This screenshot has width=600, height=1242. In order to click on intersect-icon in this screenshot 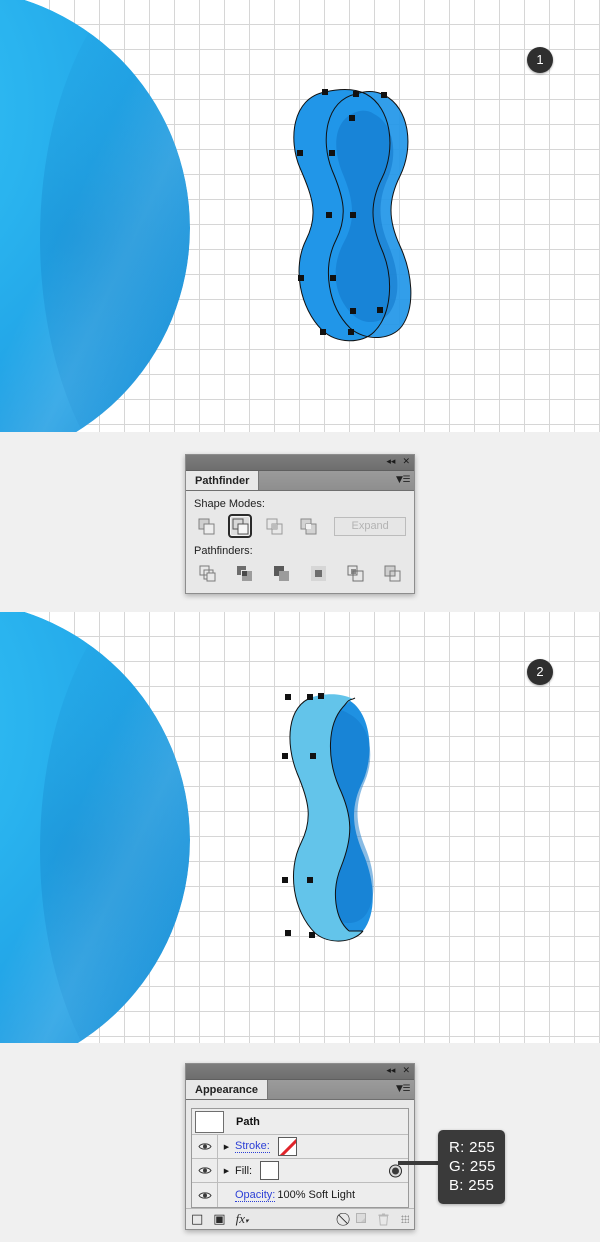, I will do `click(274, 526)`.